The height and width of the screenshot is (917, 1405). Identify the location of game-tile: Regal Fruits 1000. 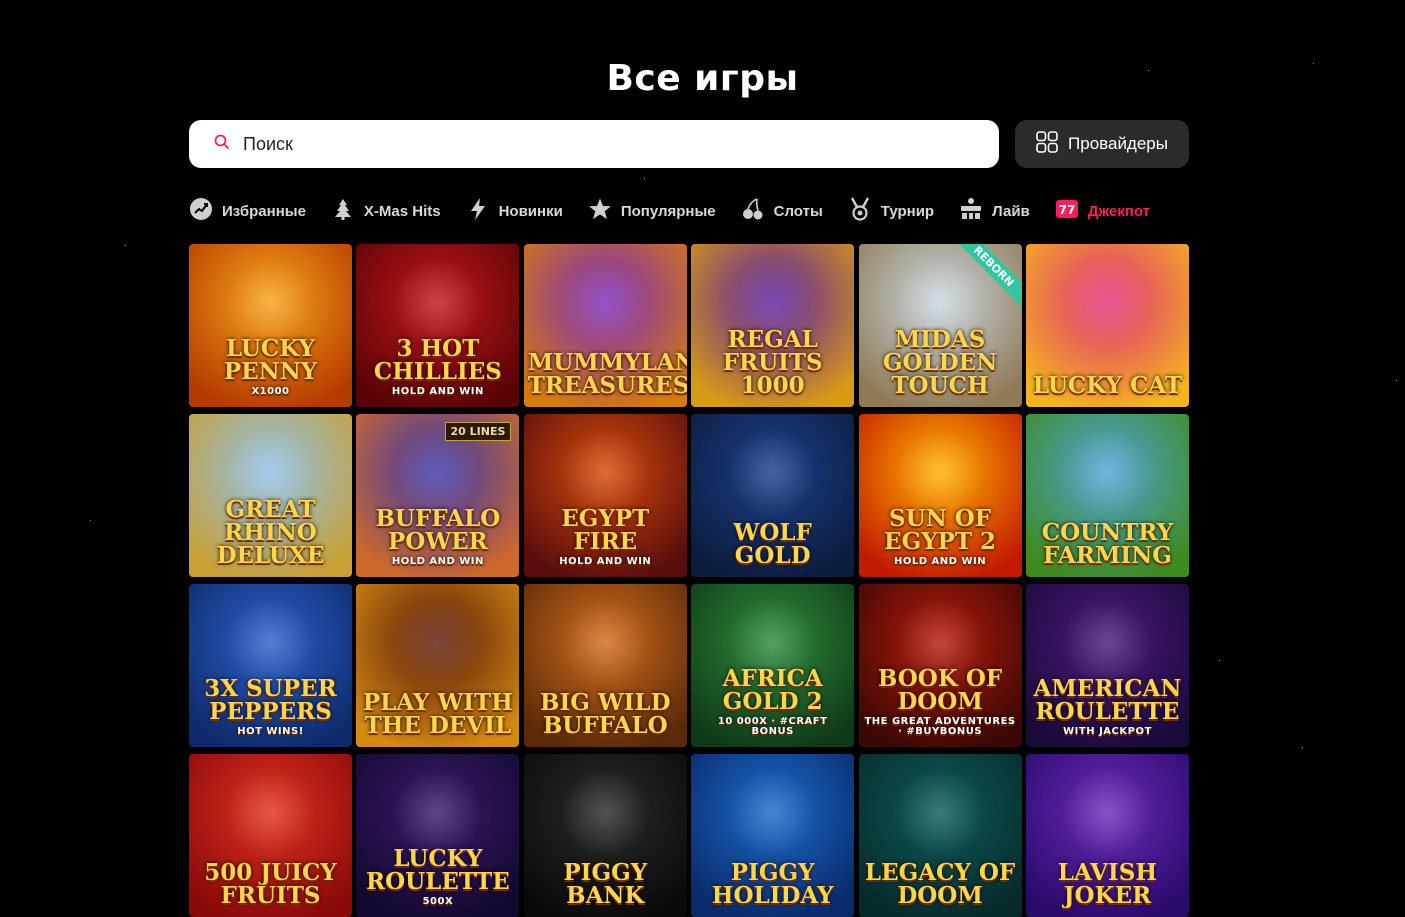
(773, 325).